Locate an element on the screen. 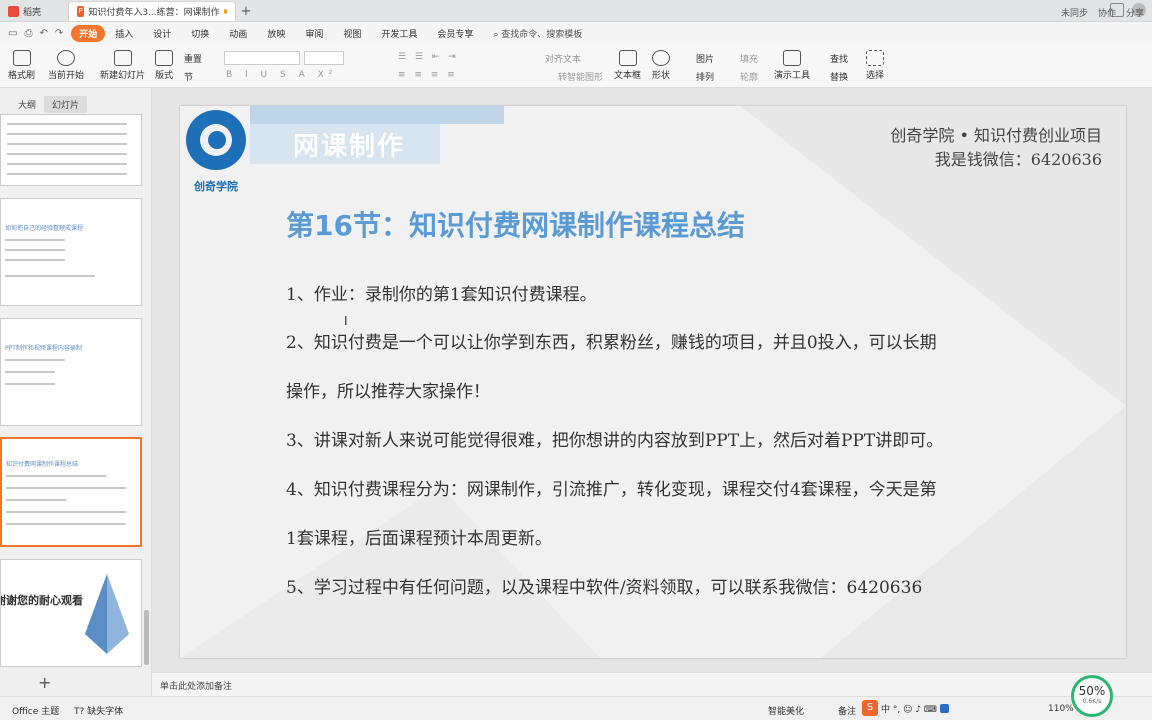 The height and width of the screenshot is (720, 1152). select-button: 选择 is located at coordinates (875, 65).